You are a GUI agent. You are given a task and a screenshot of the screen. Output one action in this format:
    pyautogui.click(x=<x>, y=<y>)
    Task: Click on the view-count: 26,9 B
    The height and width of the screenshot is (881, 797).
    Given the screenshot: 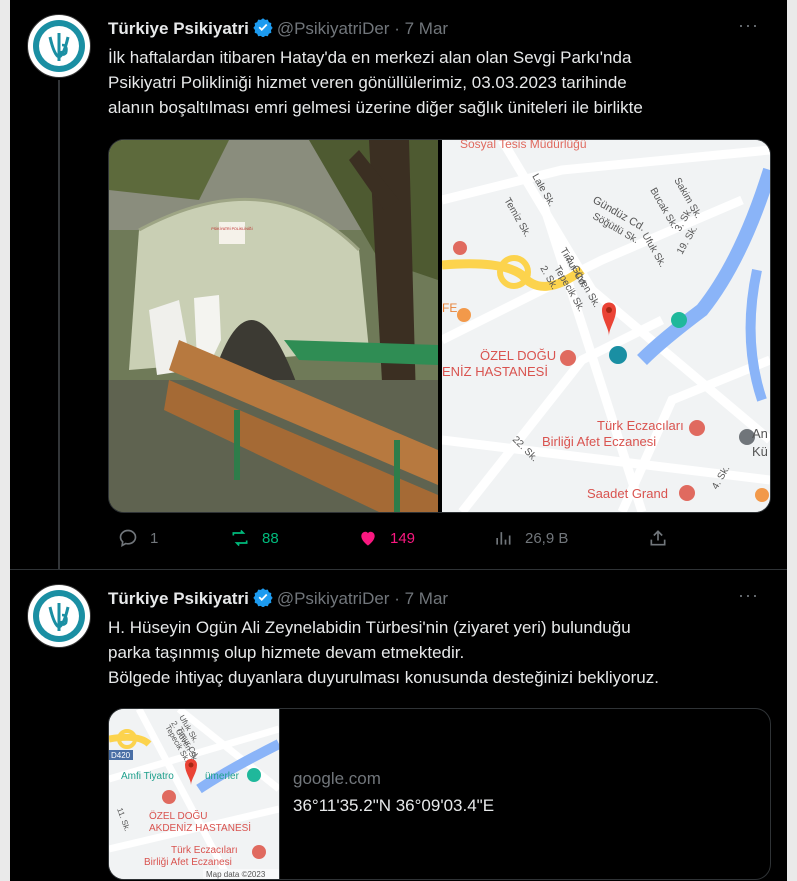 What is the action you would take?
    pyautogui.click(x=547, y=538)
    